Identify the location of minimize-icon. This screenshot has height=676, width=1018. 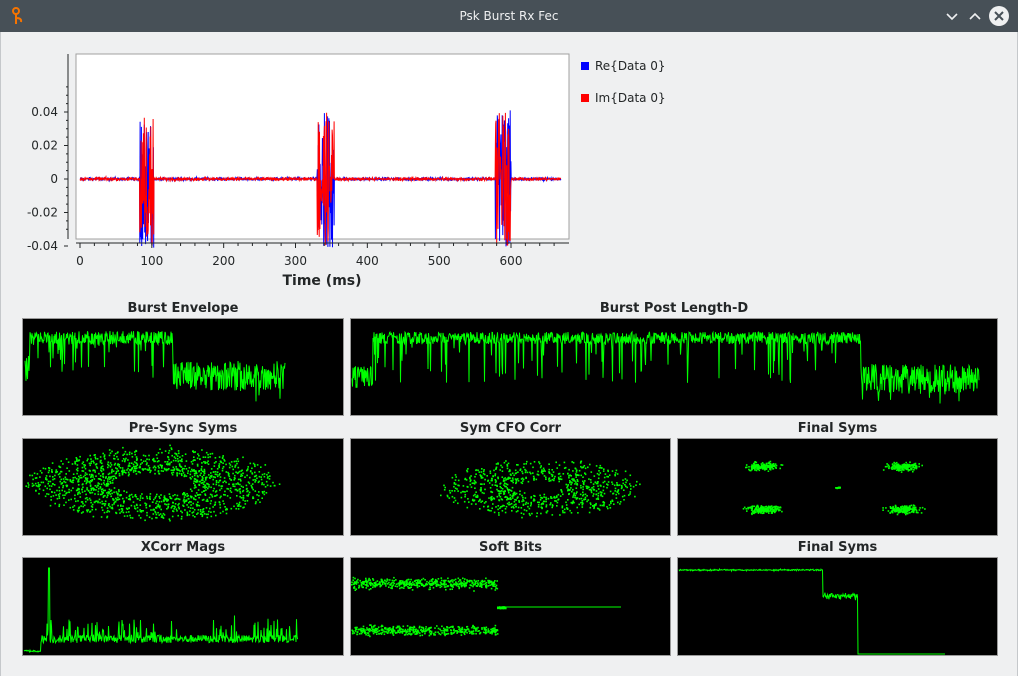
(952, 16).